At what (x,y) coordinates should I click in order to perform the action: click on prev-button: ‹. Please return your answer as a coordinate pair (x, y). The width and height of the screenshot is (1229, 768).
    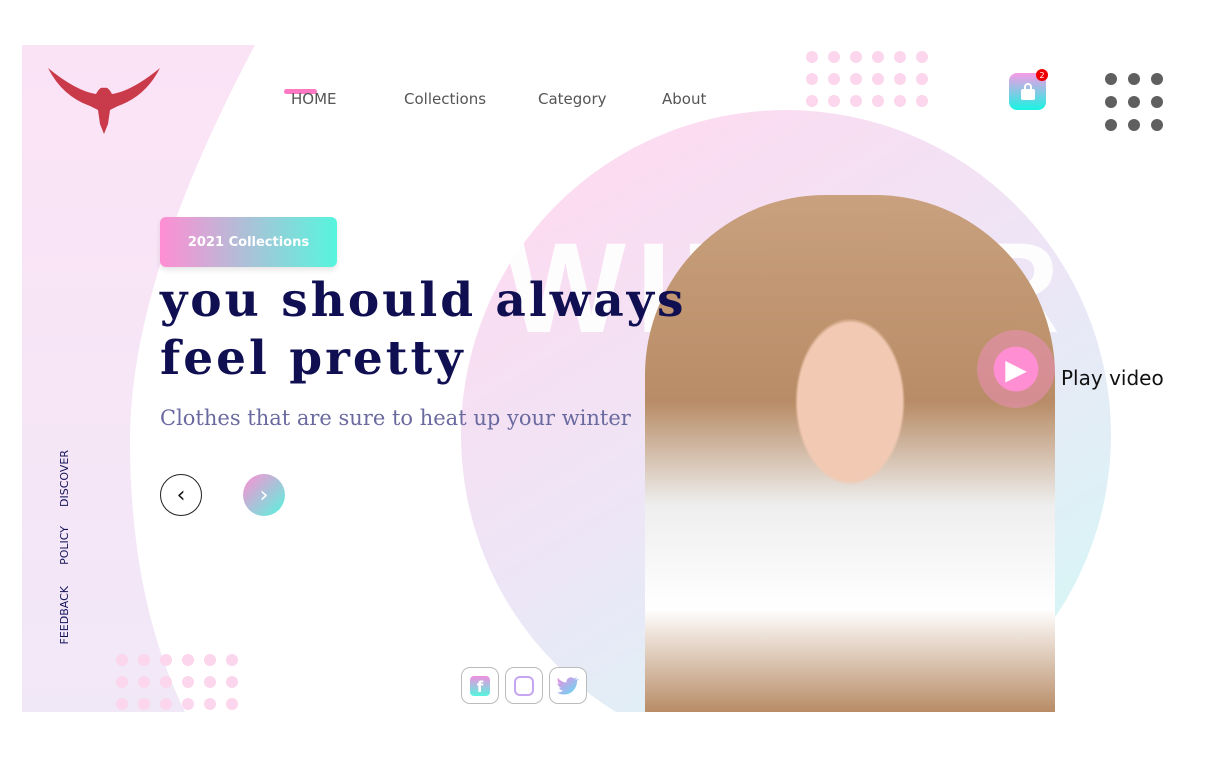
    Looking at the image, I should click on (181, 495).